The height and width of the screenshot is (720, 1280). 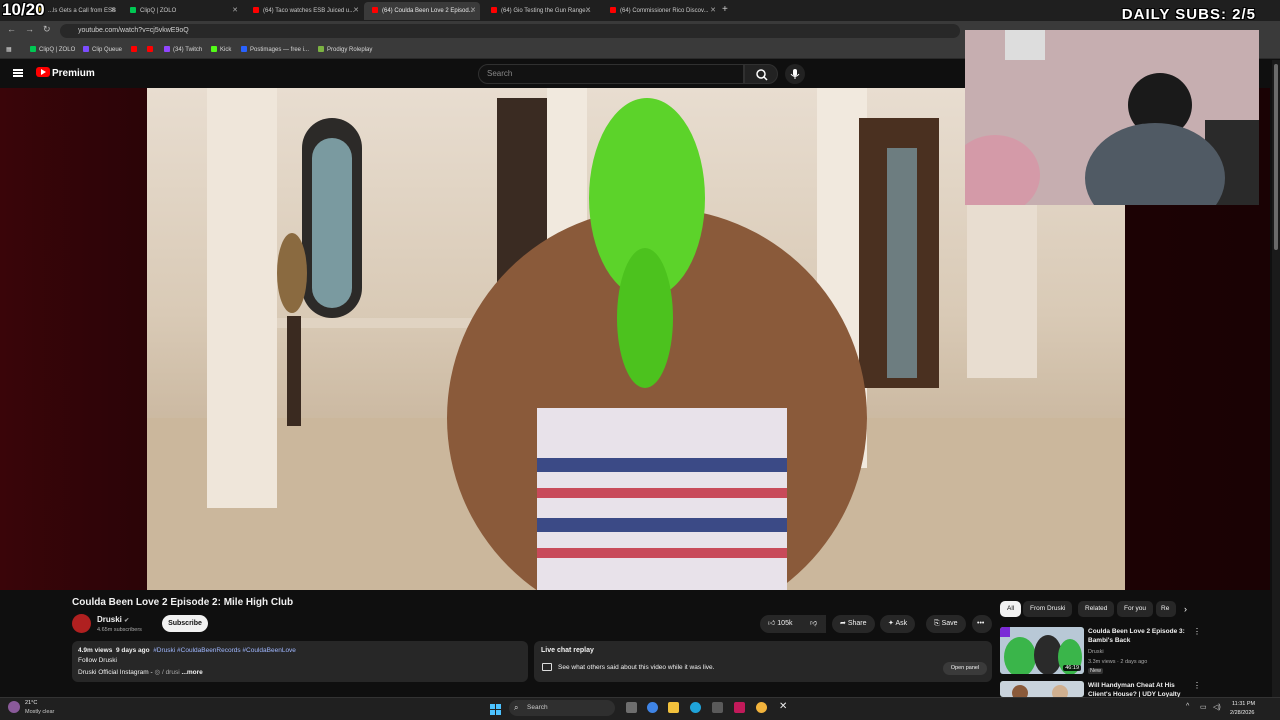 I want to click on save-label: Save, so click(x=949, y=623).